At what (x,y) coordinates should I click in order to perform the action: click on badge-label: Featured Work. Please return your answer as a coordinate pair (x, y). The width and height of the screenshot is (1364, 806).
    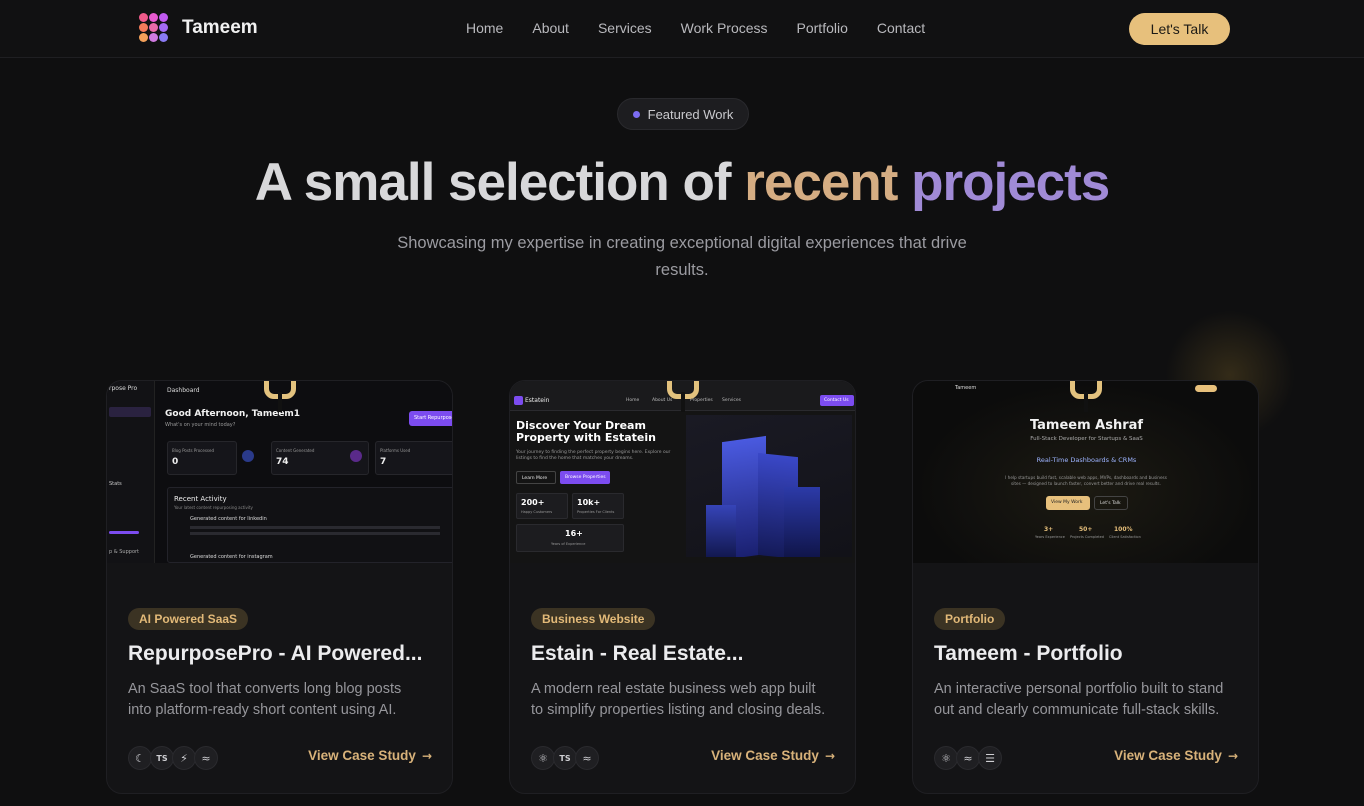
    Looking at the image, I should click on (690, 114).